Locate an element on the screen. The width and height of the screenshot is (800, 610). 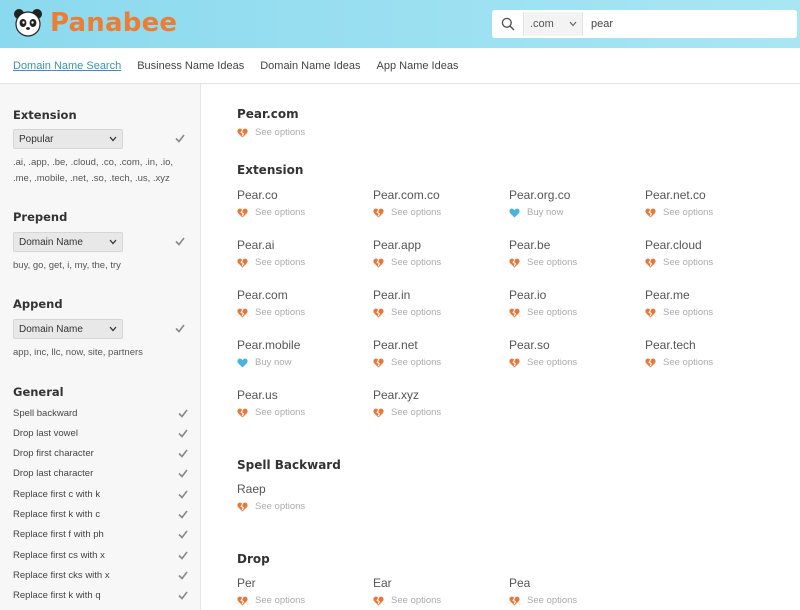
general-option: Replace first k with c is located at coordinates (100, 515).